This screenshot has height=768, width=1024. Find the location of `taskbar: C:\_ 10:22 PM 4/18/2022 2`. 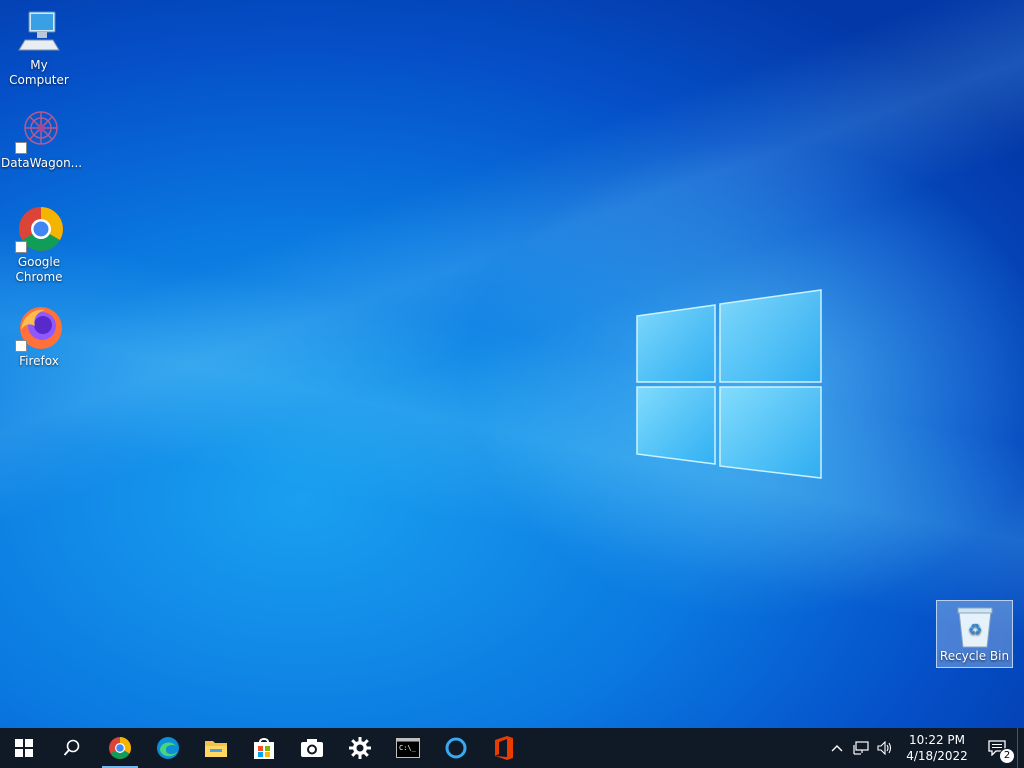

taskbar: C:\_ 10:22 PM 4/18/2022 2 is located at coordinates (512, 748).